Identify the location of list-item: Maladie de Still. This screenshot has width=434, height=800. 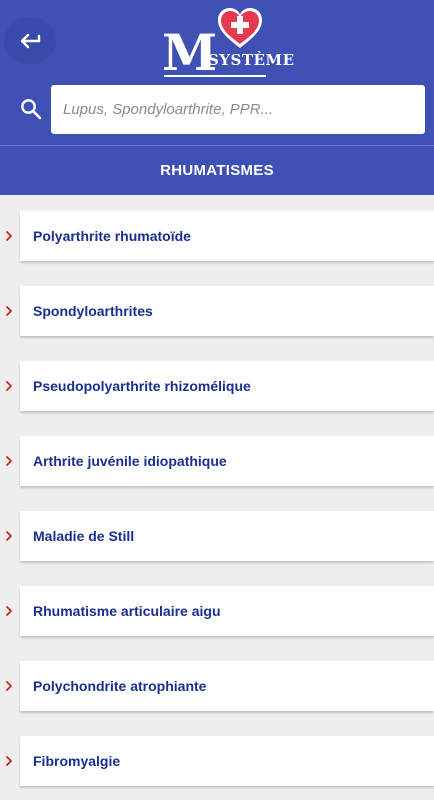
(217, 537).